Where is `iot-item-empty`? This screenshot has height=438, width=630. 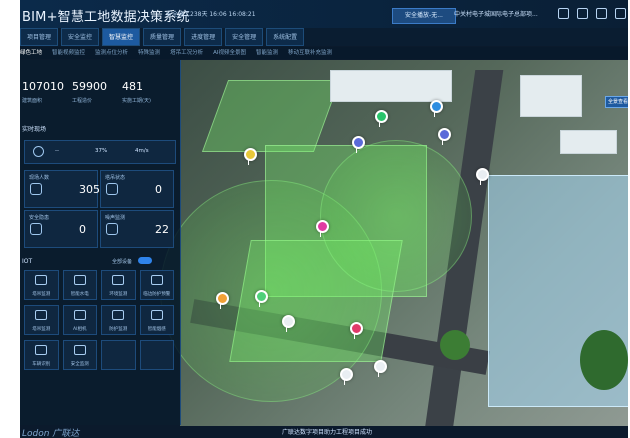 iot-item-empty is located at coordinates (118, 355).